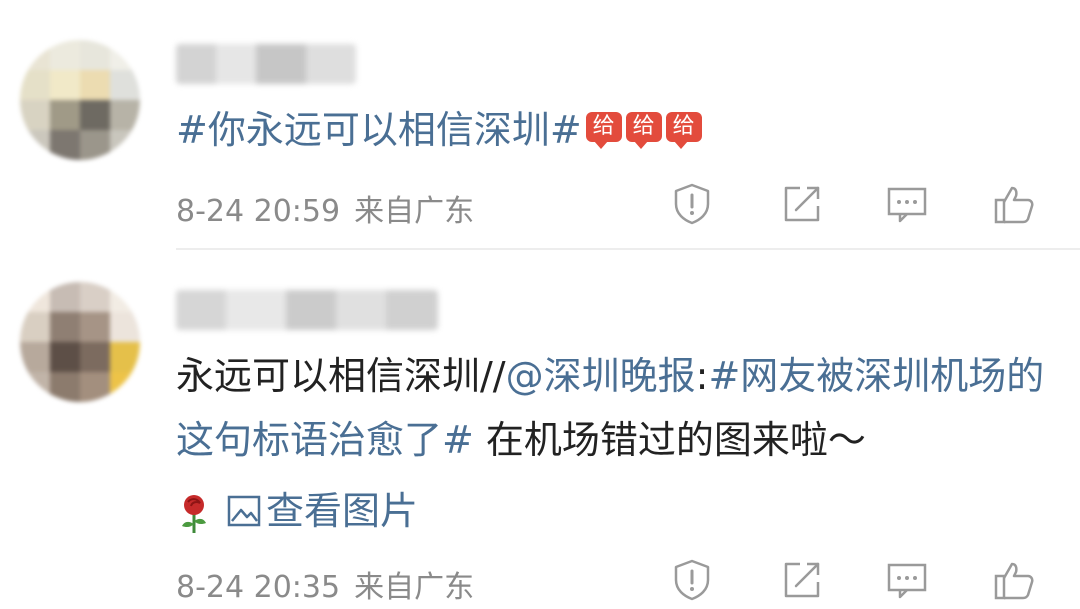 Image resolution: width=1080 pixels, height=609 pixels. I want to click on comment-text: :, so click(702, 376).